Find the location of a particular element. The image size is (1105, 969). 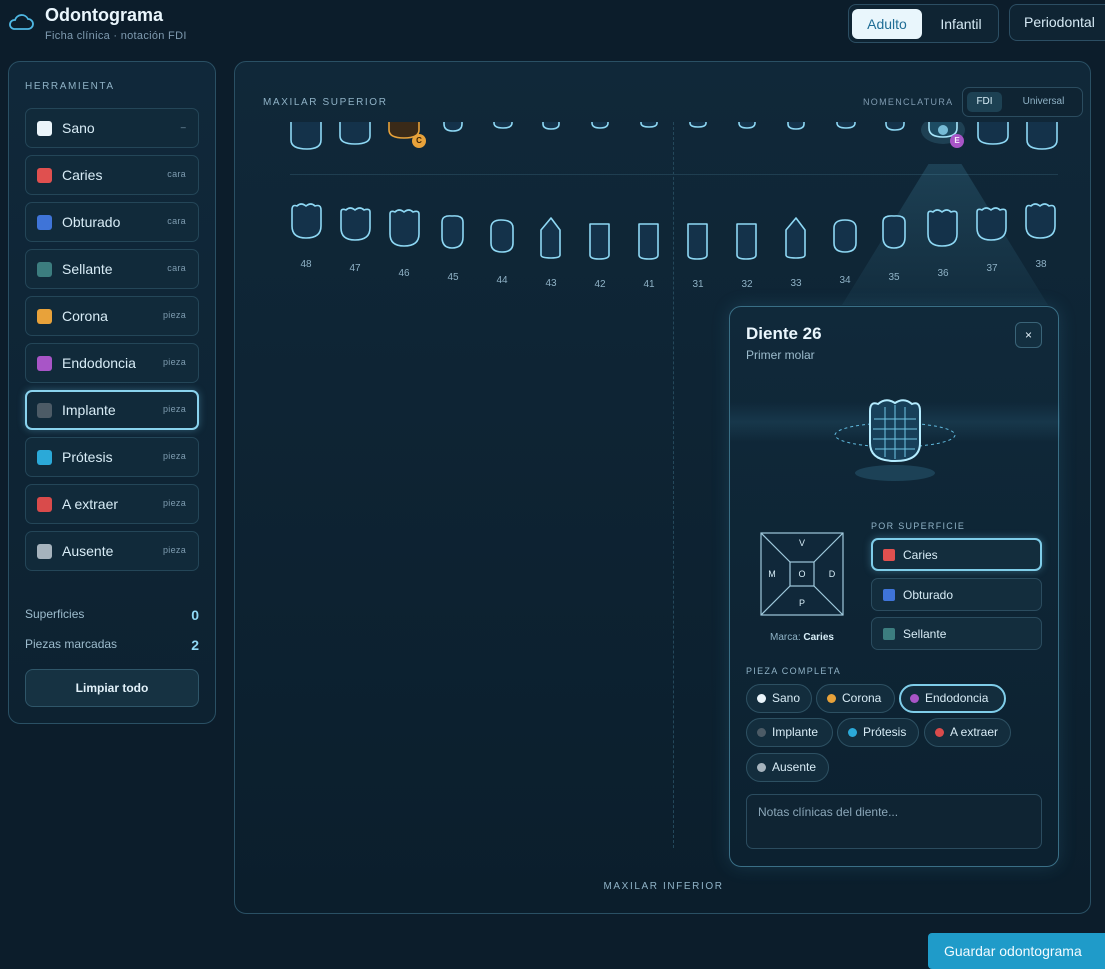

notes-textarea is located at coordinates (894, 821).